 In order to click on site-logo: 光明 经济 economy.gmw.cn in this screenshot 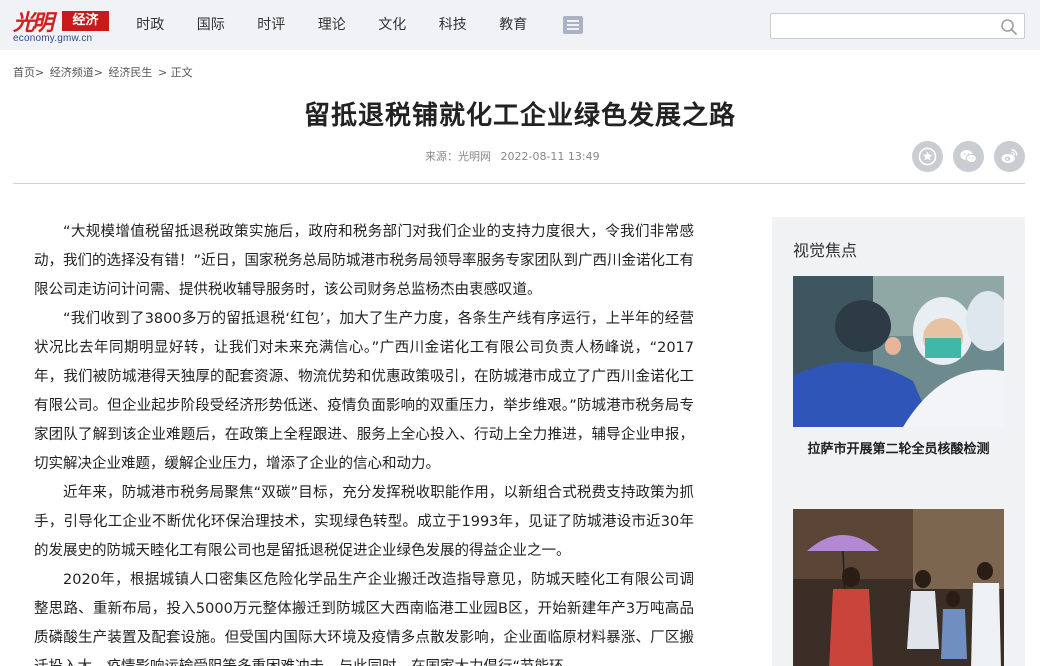, I will do `click(61, 25)`.